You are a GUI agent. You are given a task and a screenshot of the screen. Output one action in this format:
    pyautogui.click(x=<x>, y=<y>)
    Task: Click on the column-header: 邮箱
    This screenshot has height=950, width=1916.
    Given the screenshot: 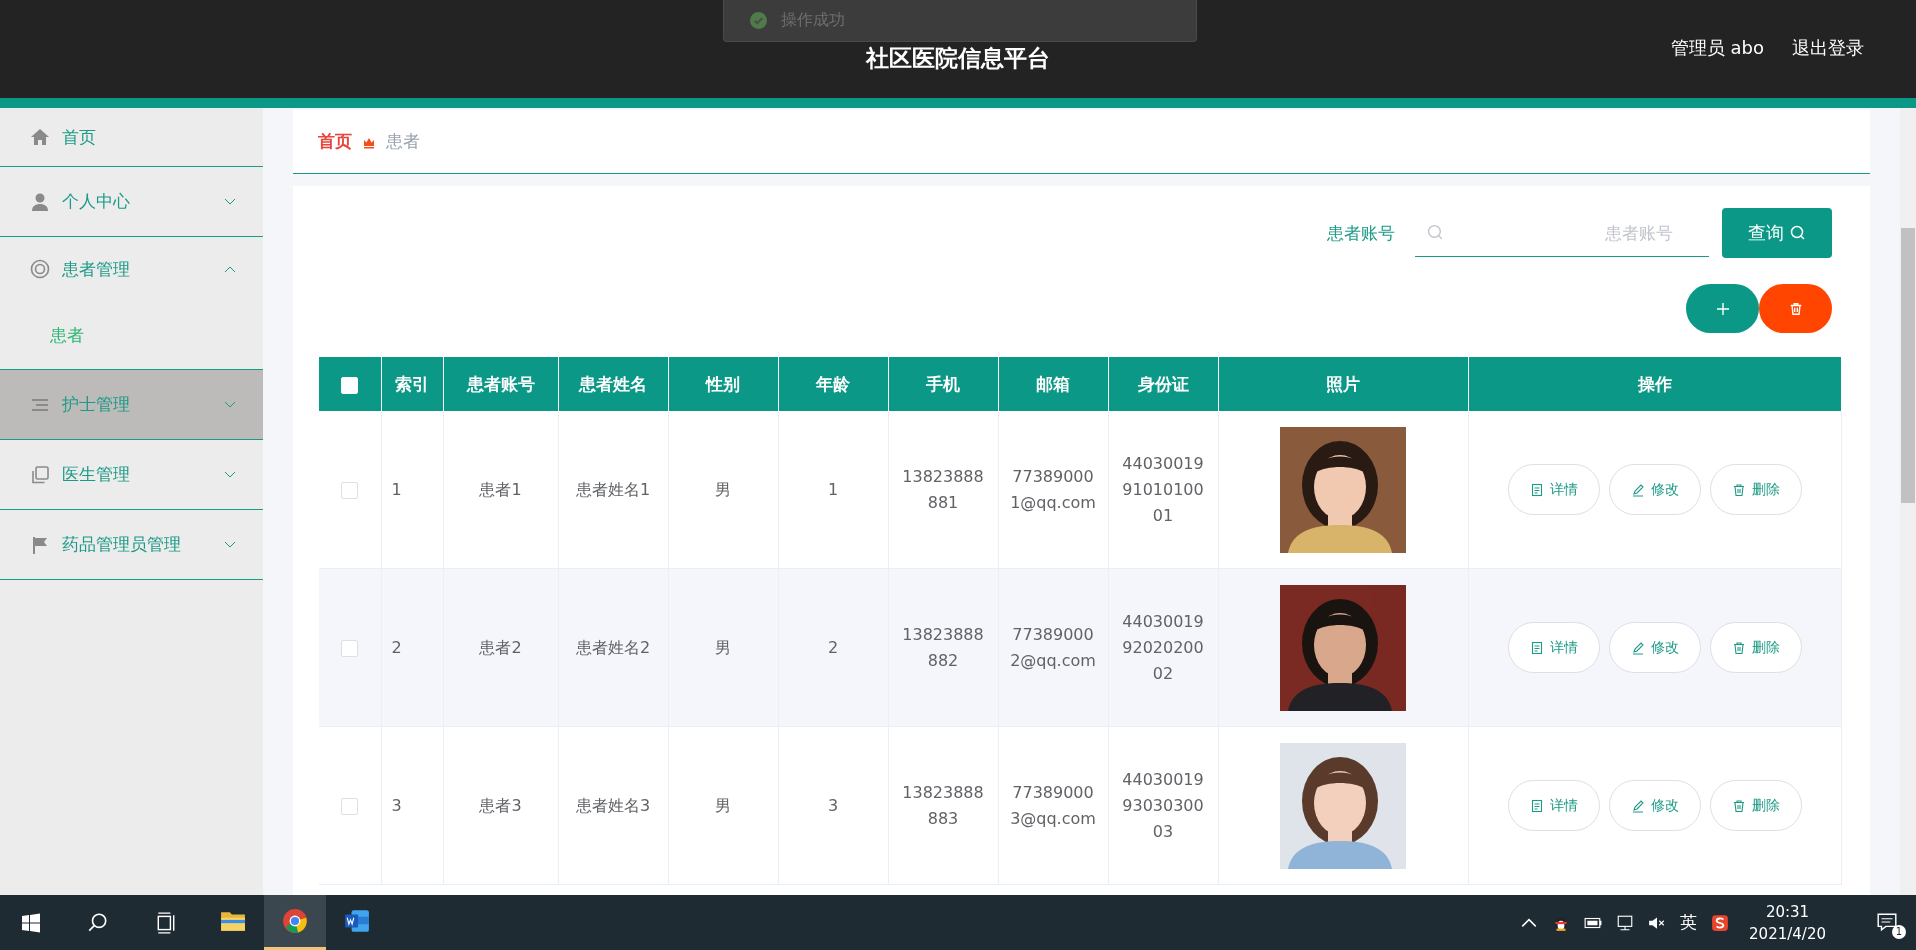 What is the action you would take?
    pyautogui.click(x=1053, y=384)
    